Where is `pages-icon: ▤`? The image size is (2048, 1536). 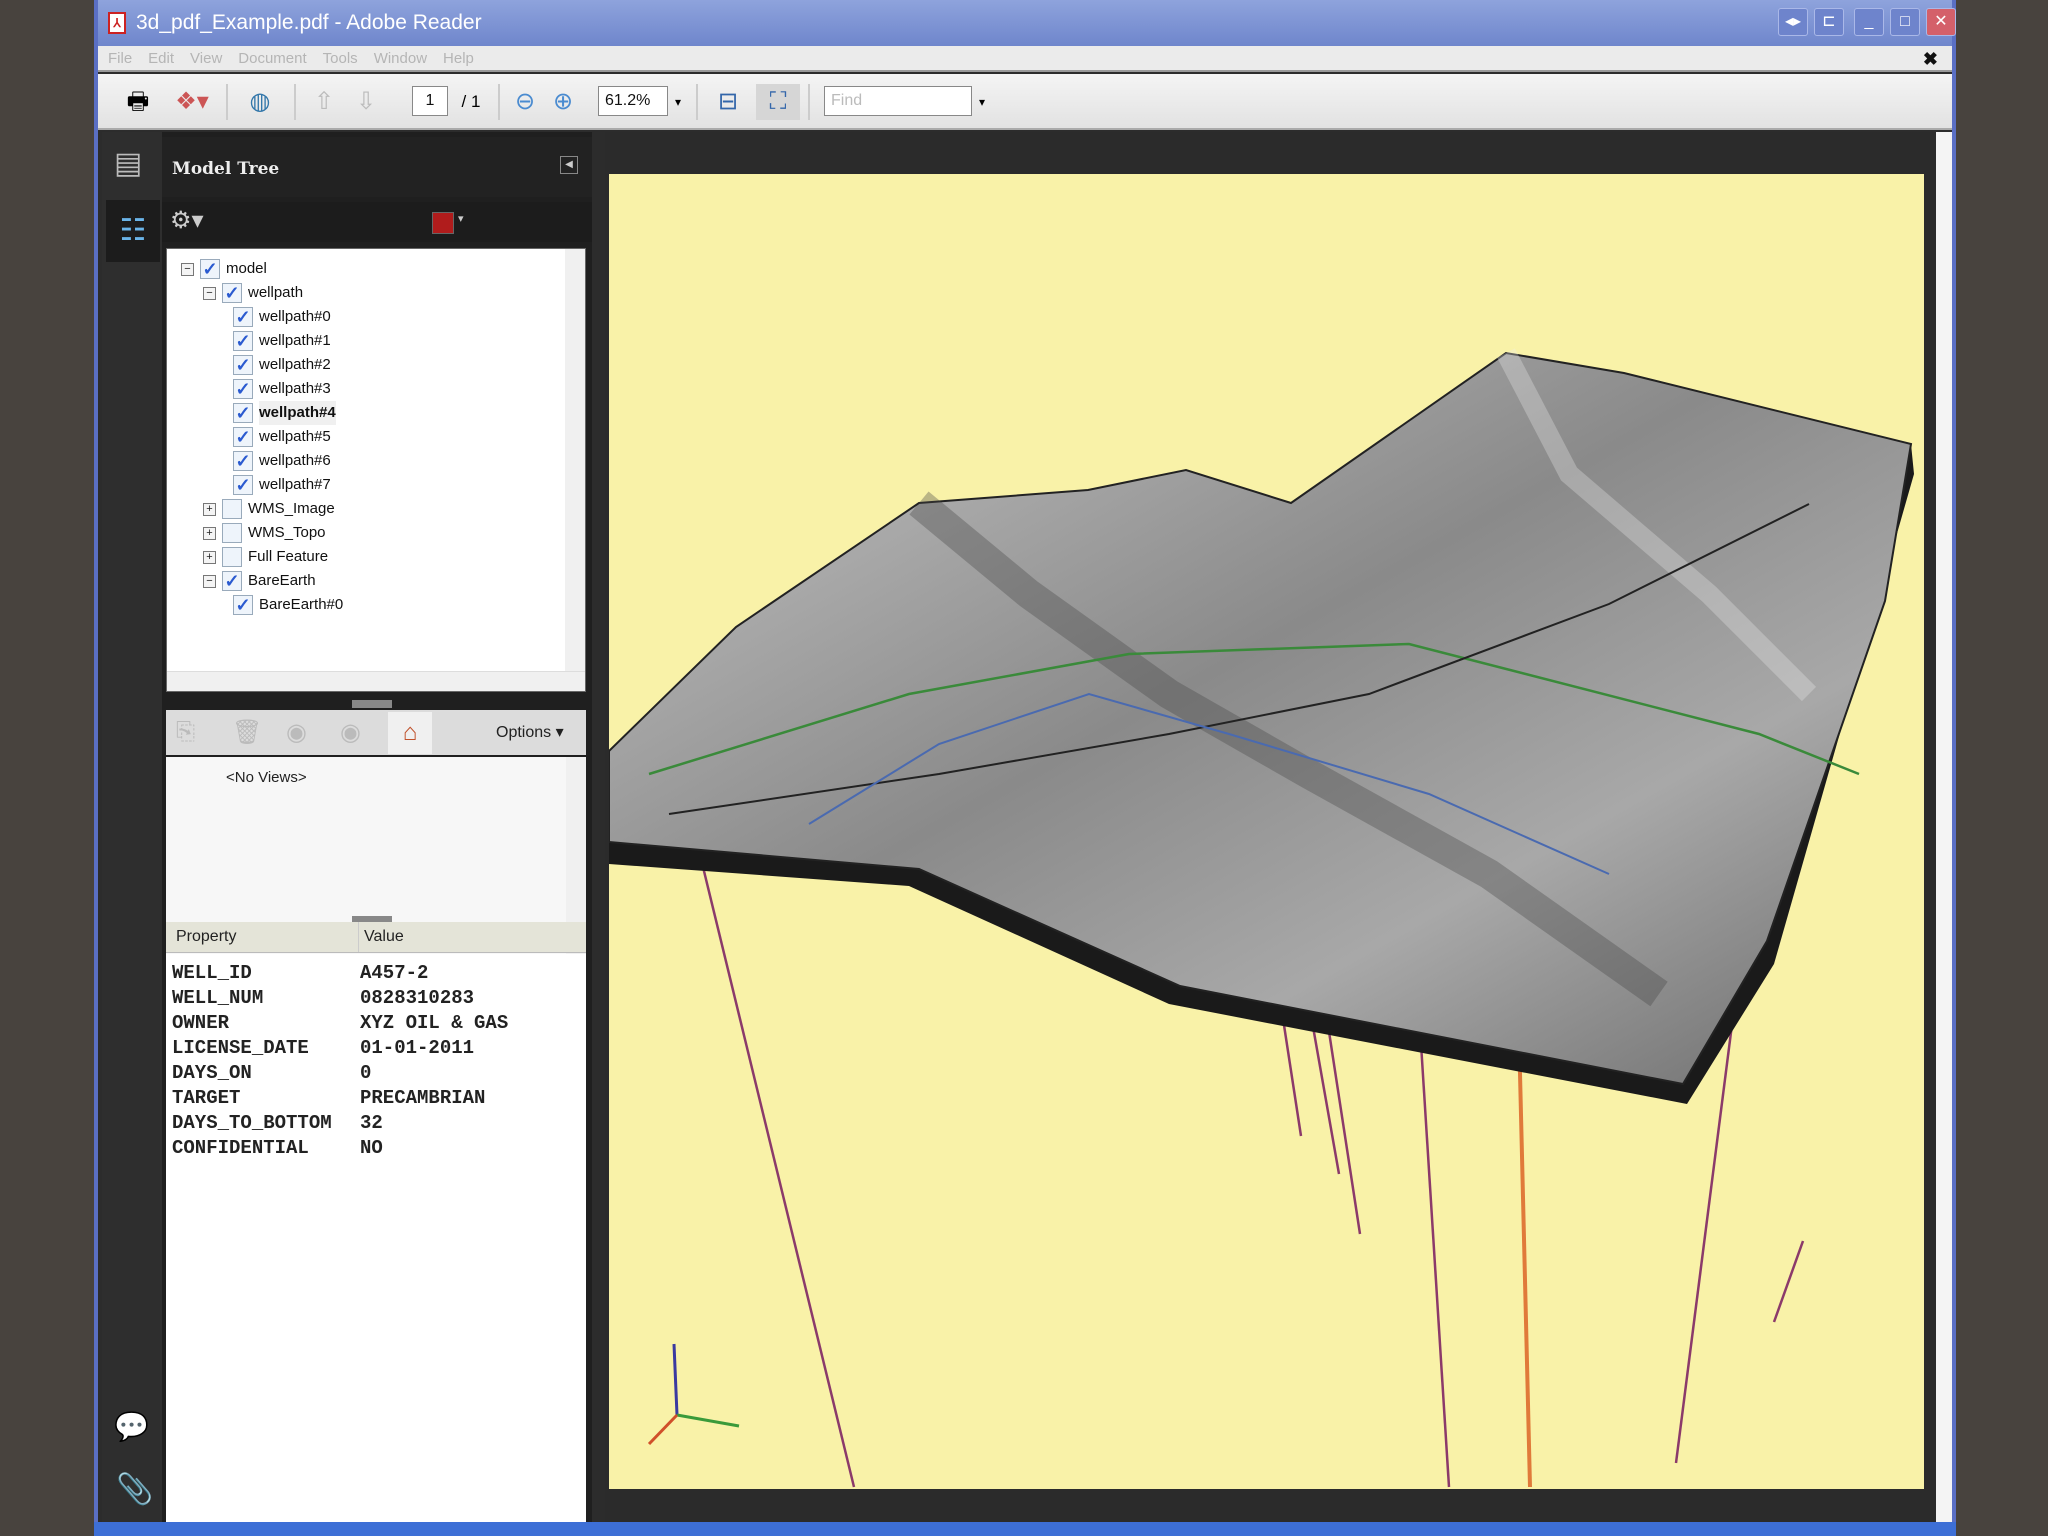 pages-icon: ▤ is located at coordinates (128, 163).